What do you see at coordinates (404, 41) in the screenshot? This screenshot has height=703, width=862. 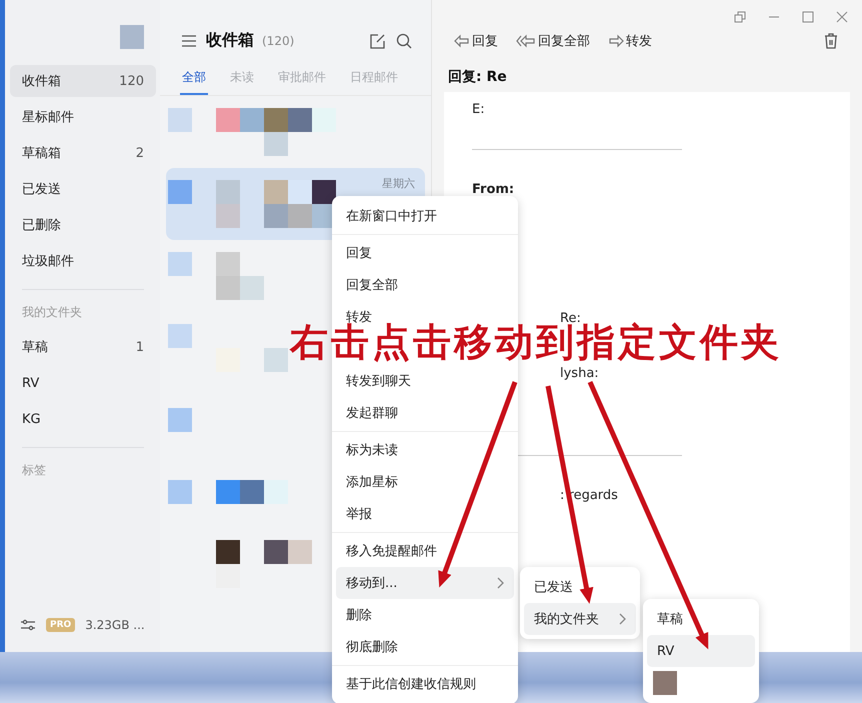 I see `search-icon` at bounding box center [404, 41].